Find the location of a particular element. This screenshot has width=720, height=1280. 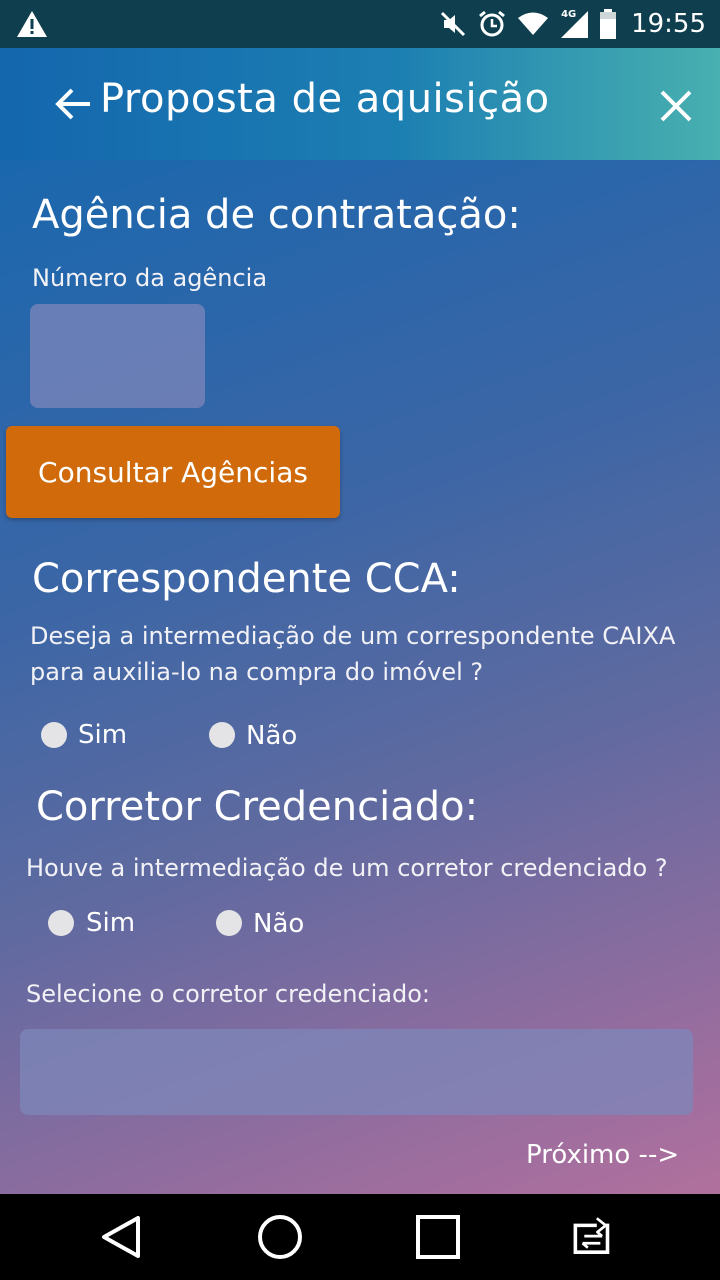

cca-nao-radio is located at coordinates (222, 735).